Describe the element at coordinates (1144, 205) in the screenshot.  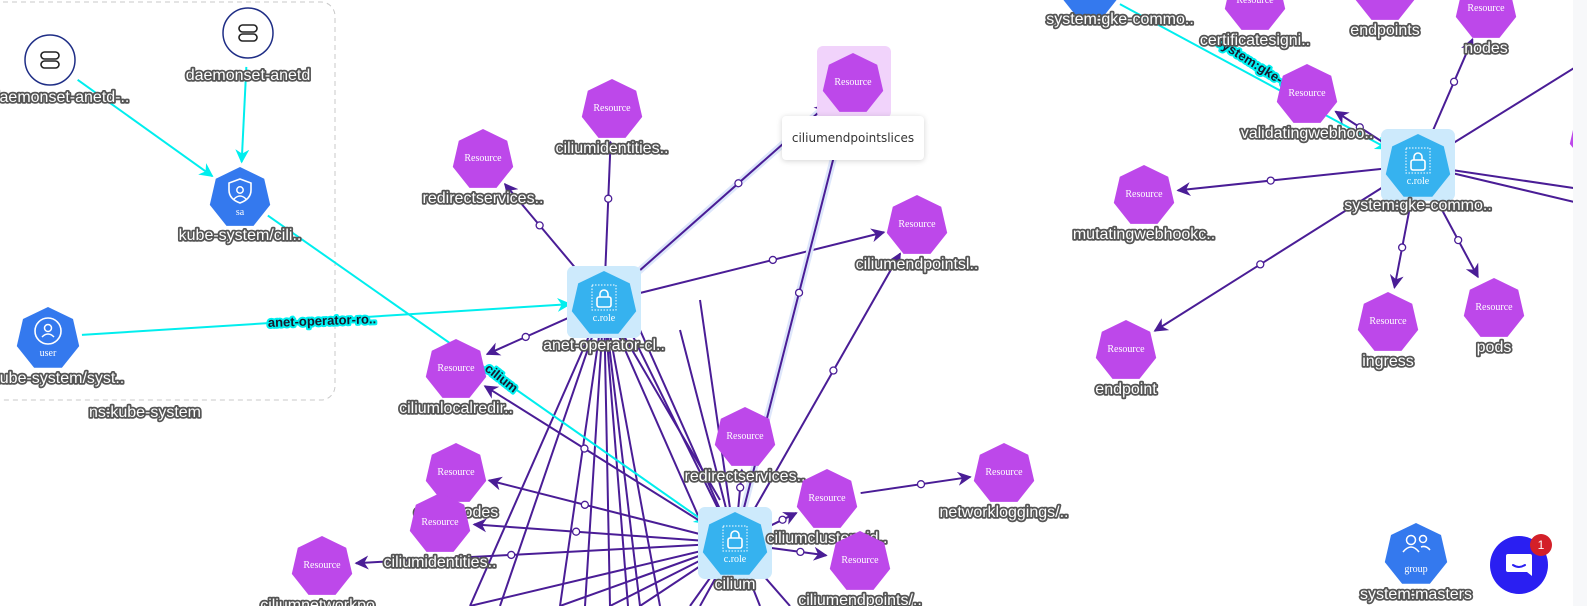
I see `node-resource-r_mutating: Resource mutatingwebhookc..` at that location.